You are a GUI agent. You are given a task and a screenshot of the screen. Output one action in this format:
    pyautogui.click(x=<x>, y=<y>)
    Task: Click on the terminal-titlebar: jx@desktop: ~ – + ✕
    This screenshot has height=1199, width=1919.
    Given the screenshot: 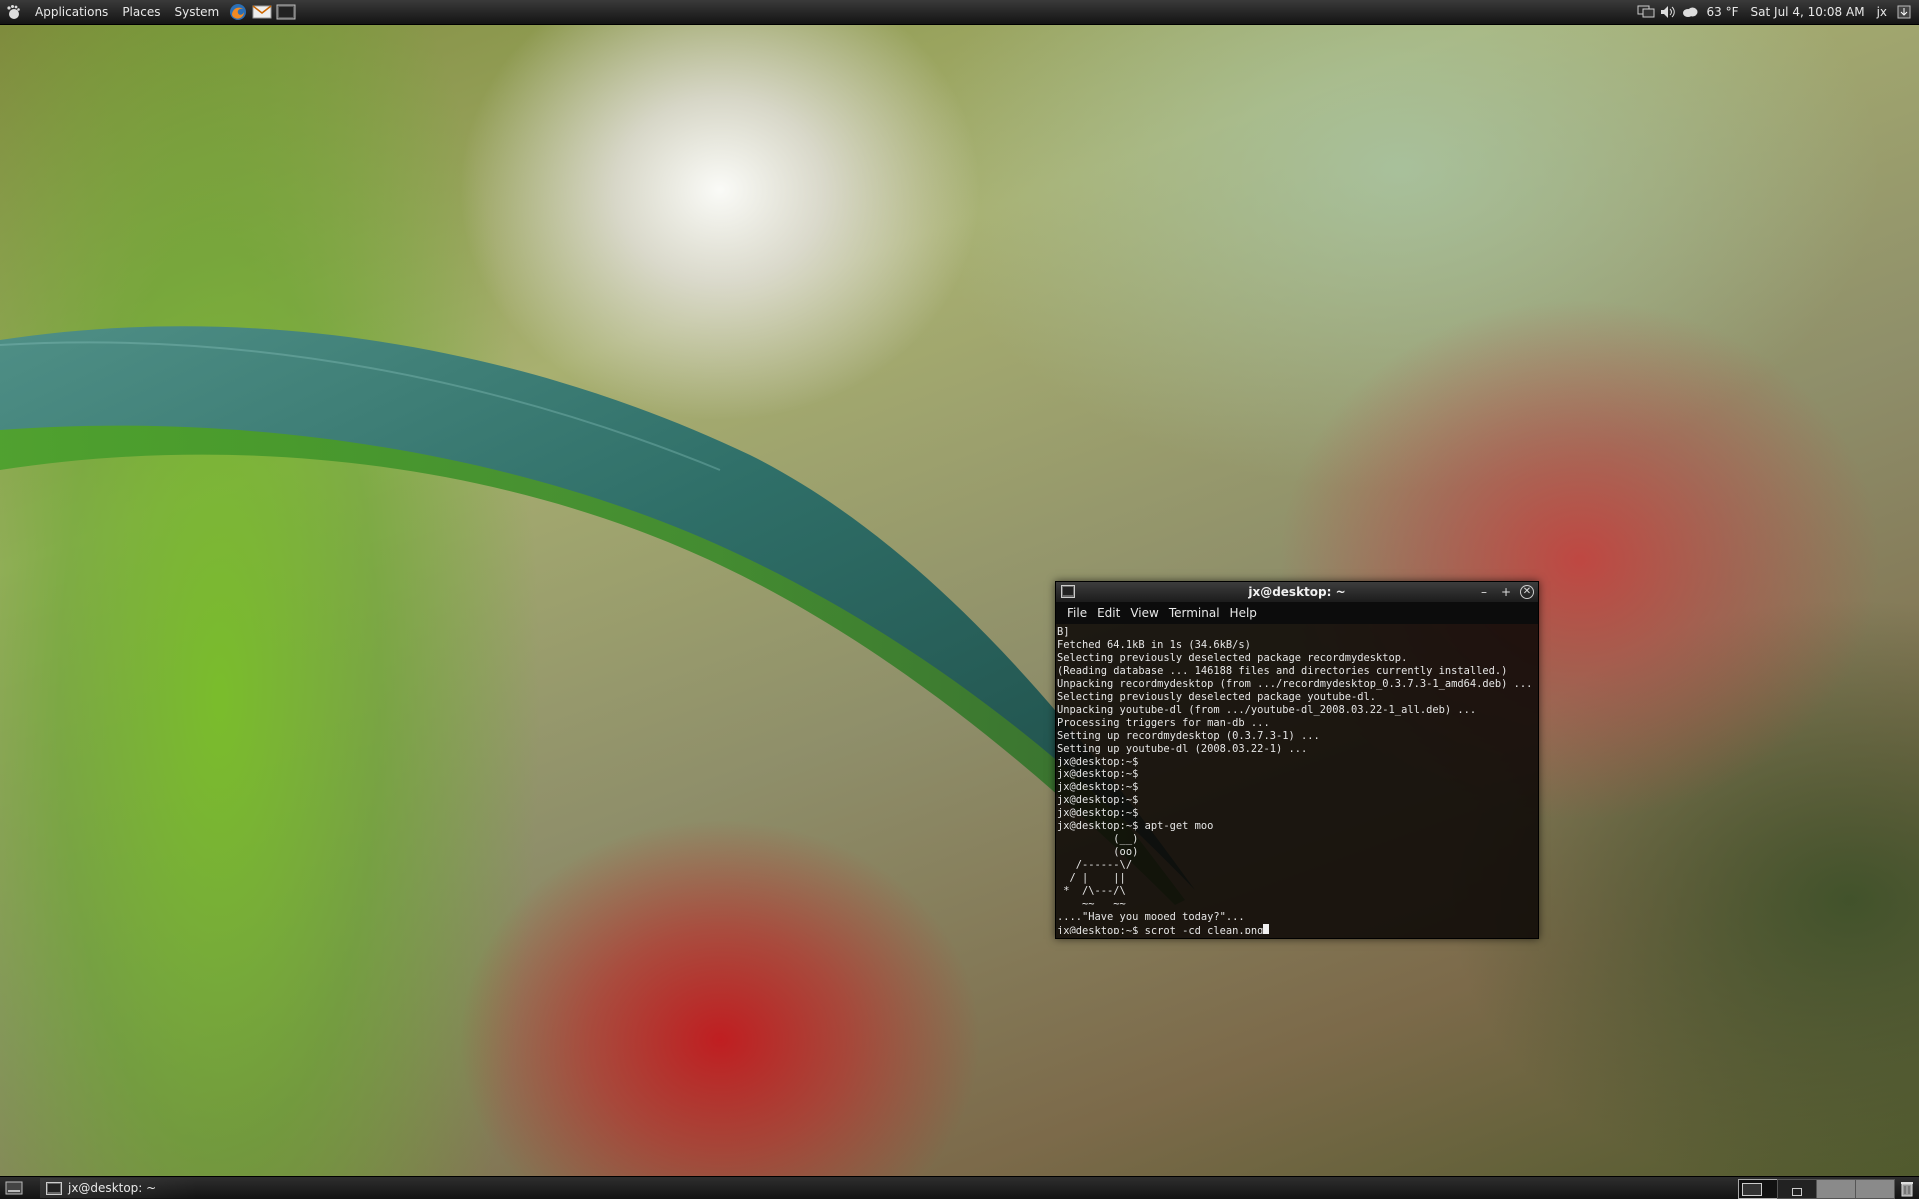 What is the action you would take?
    pyautogui.click(x=1297, y=592)
    